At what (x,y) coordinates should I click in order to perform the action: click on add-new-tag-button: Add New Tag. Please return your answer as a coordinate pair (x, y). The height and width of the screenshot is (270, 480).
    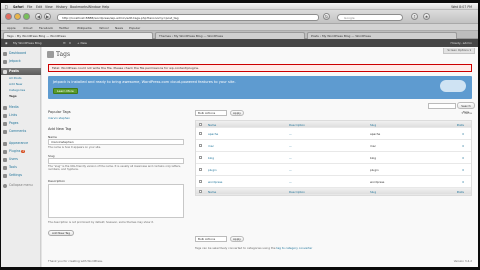
    Looking at the image, I should click on (61, 233).